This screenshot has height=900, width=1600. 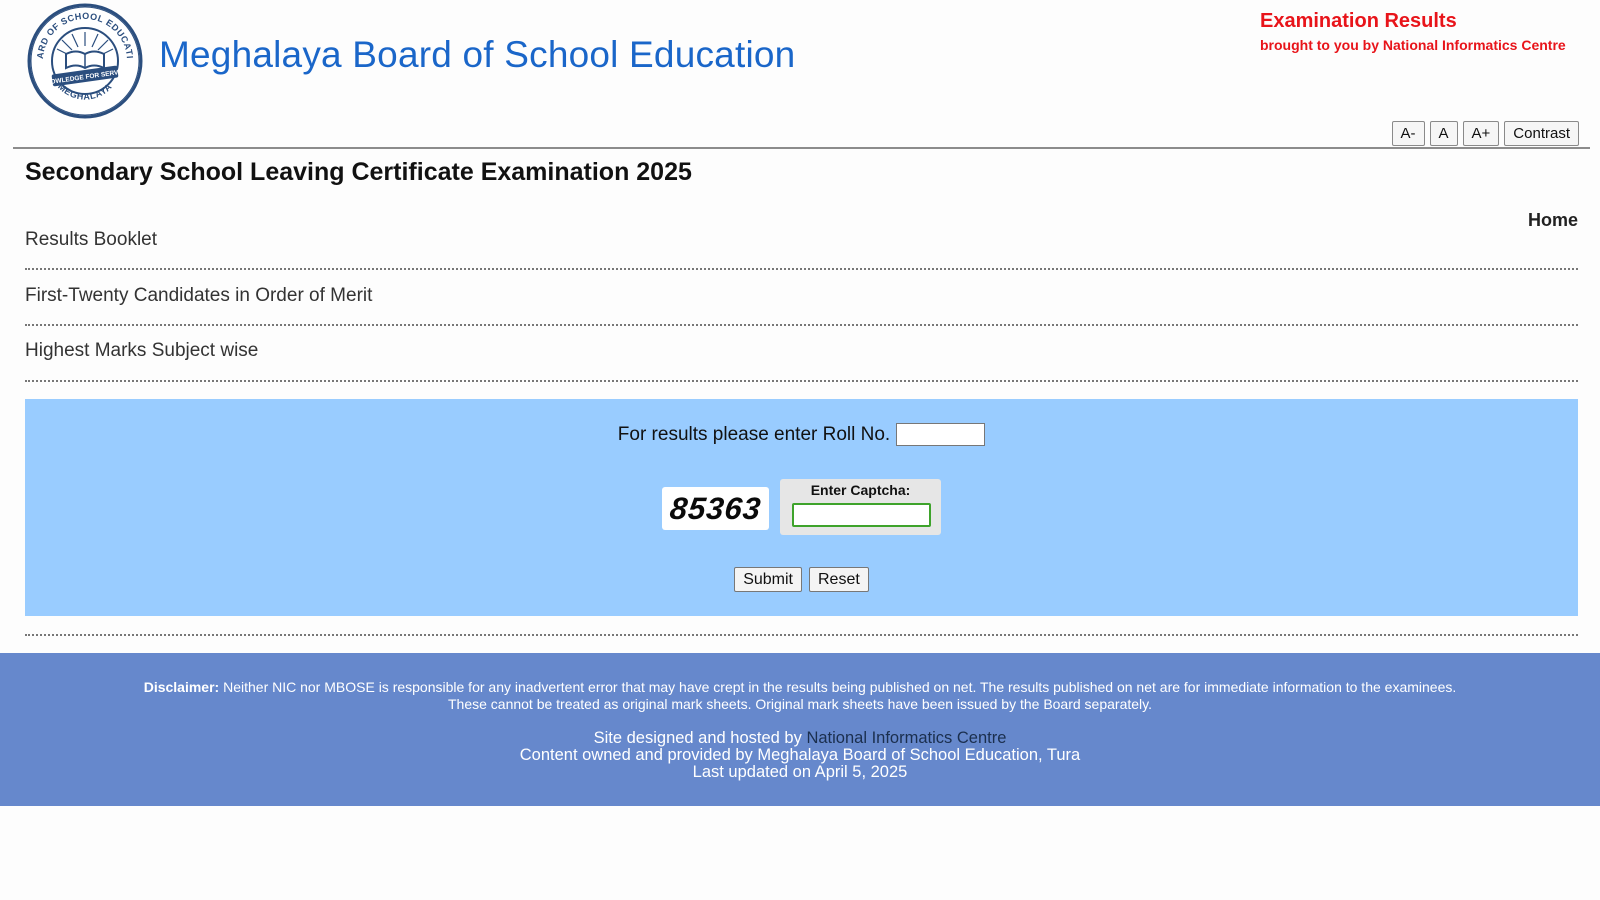 I want to click on roll-number-row: For results please enter Roll No., so click(x=801, y=434).